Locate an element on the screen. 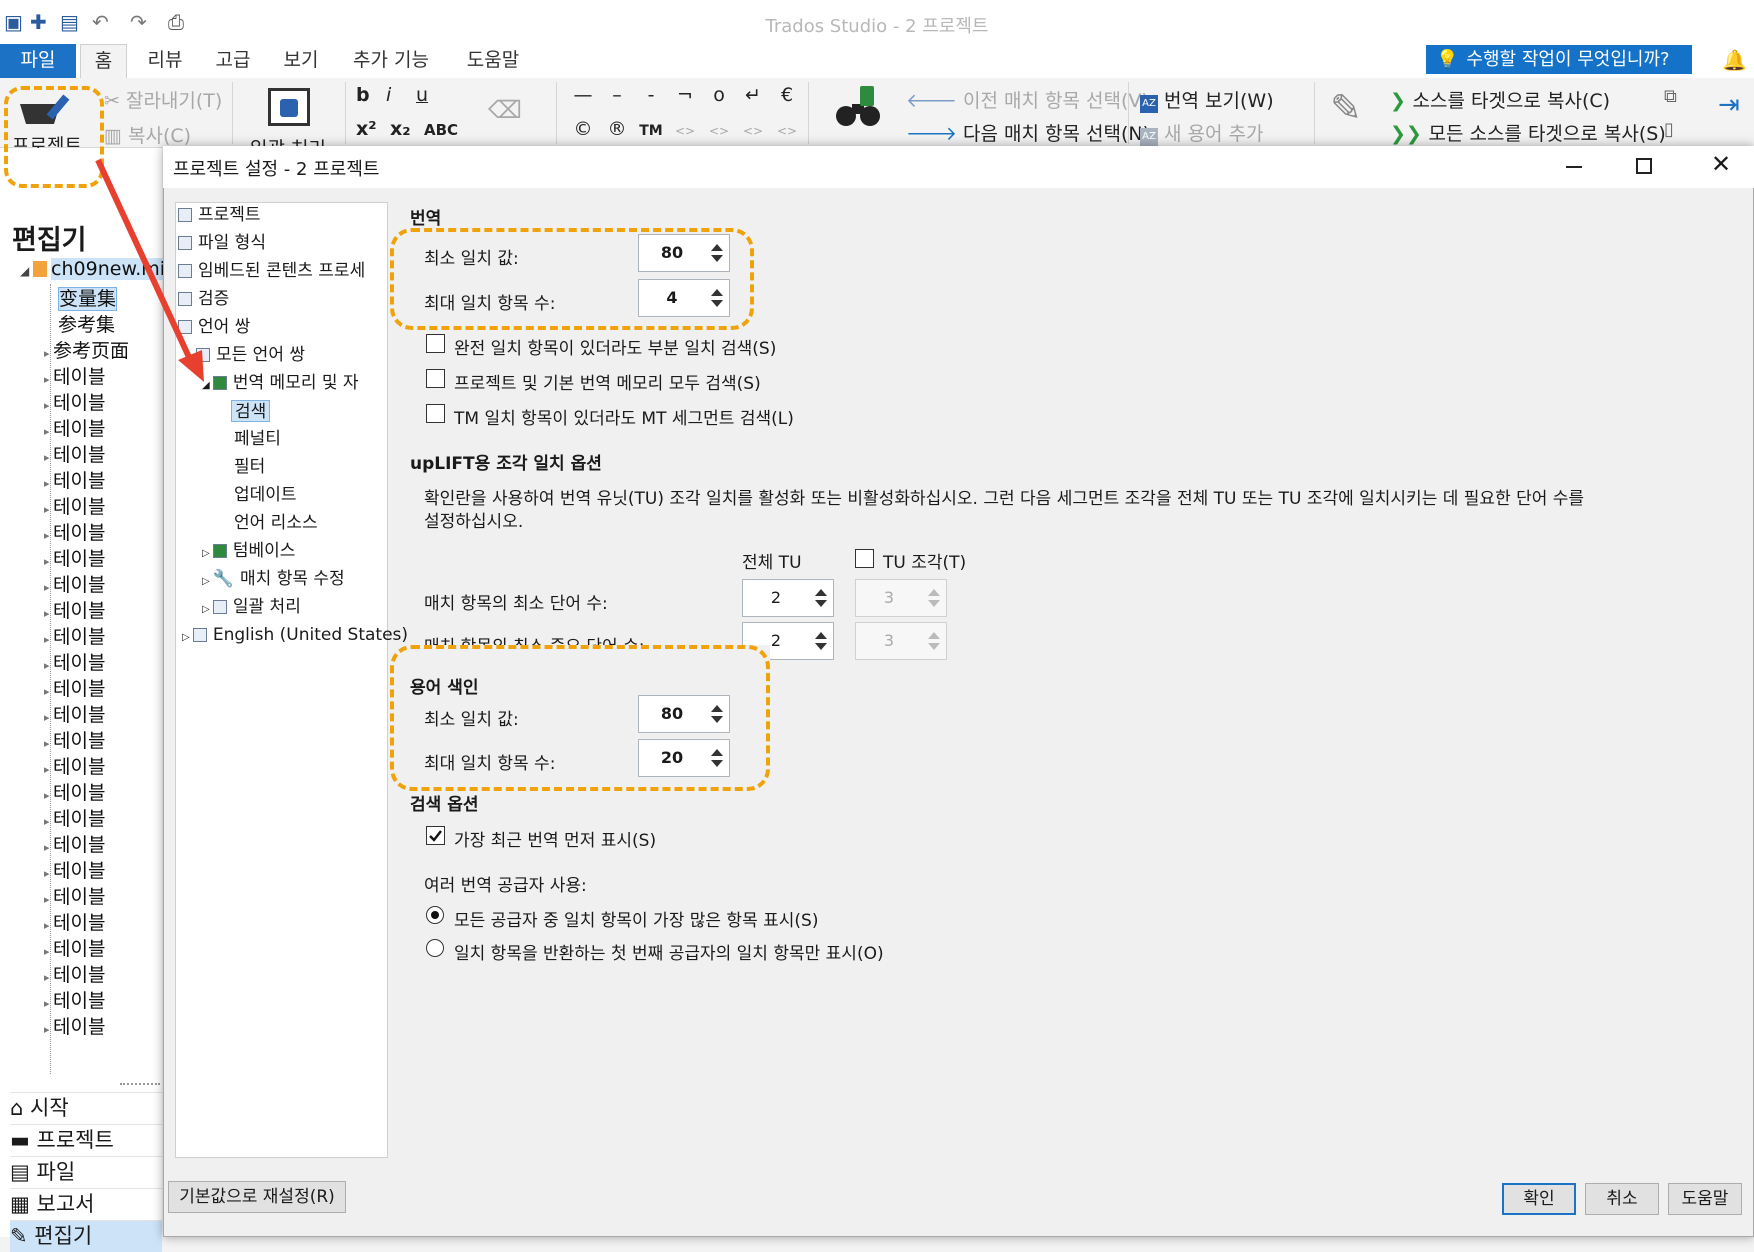 The width and height of the screenshot is (1754, 1252). tree-tm: ◢ 번역 메모리 및 자 is located at coordinates (280, 383).